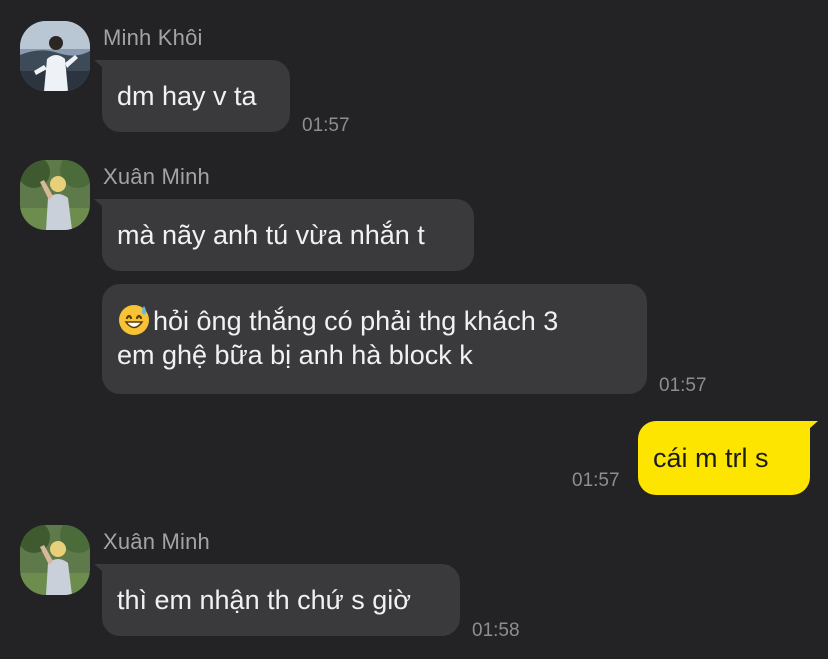  What do you see at coordinates (187, 96) in the screenshot?
I see `message-text: dm hay v ta` at bounding box center [187, 96].